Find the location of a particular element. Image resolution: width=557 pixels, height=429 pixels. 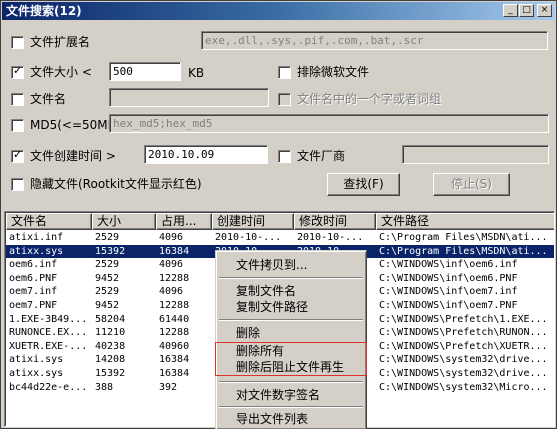

table-cell: oem6.inf is located at coordinates (33, 265).